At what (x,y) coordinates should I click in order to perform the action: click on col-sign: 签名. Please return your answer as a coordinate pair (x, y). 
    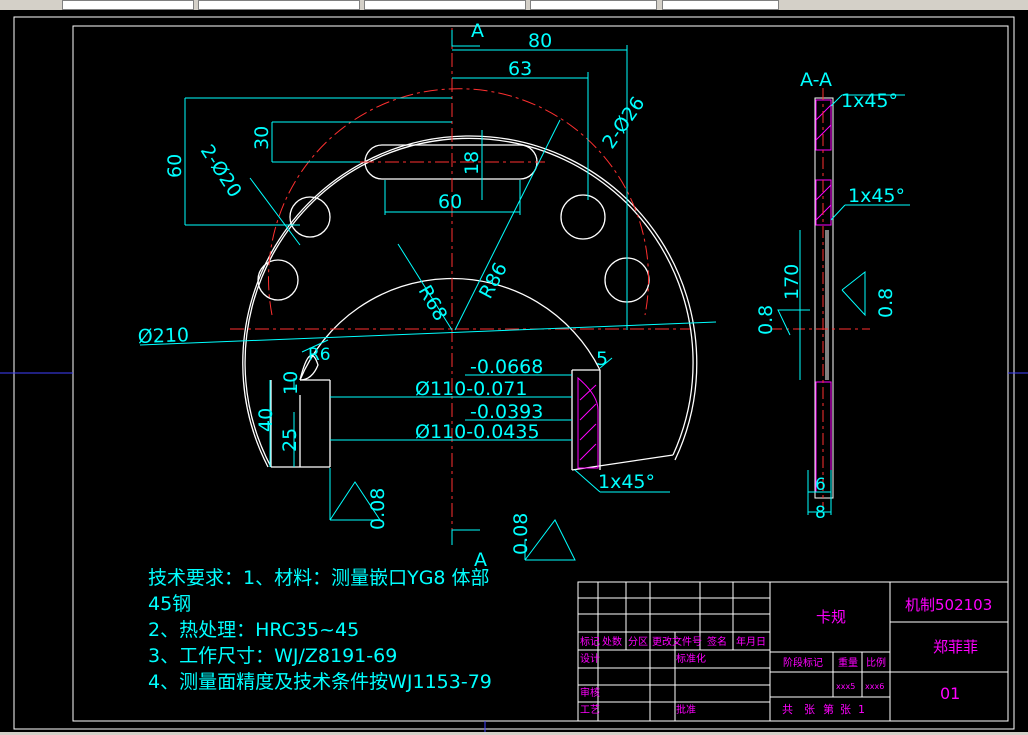
    Looking at the image, I should click on (717, 641).